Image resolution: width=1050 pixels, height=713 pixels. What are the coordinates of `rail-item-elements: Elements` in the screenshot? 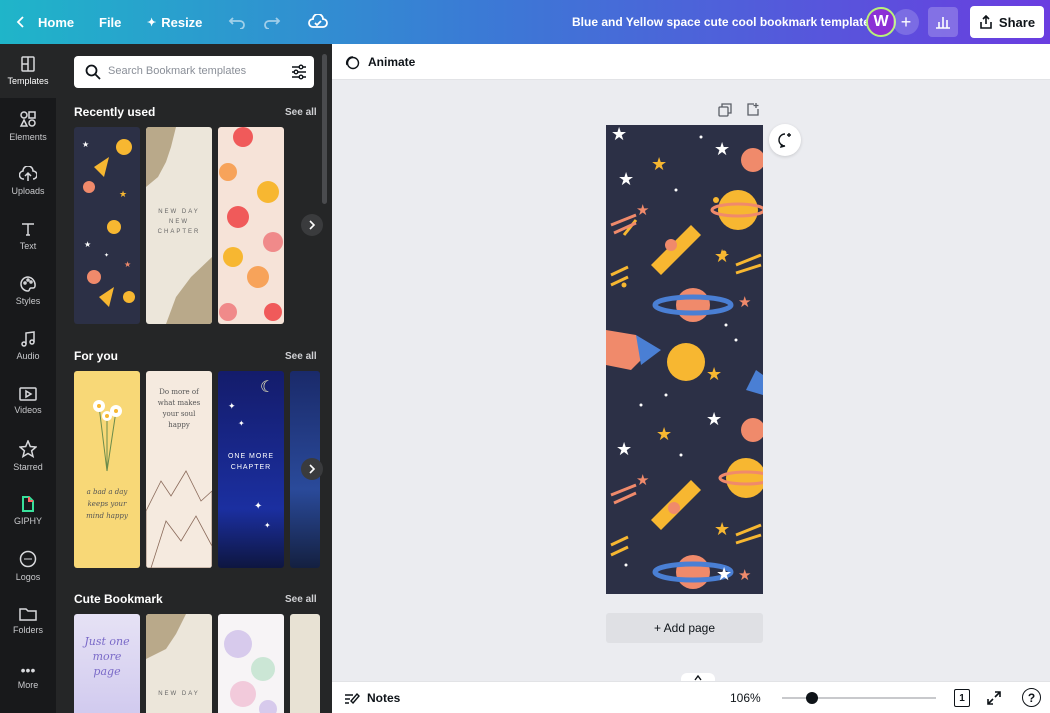 It's located at (28, 126).